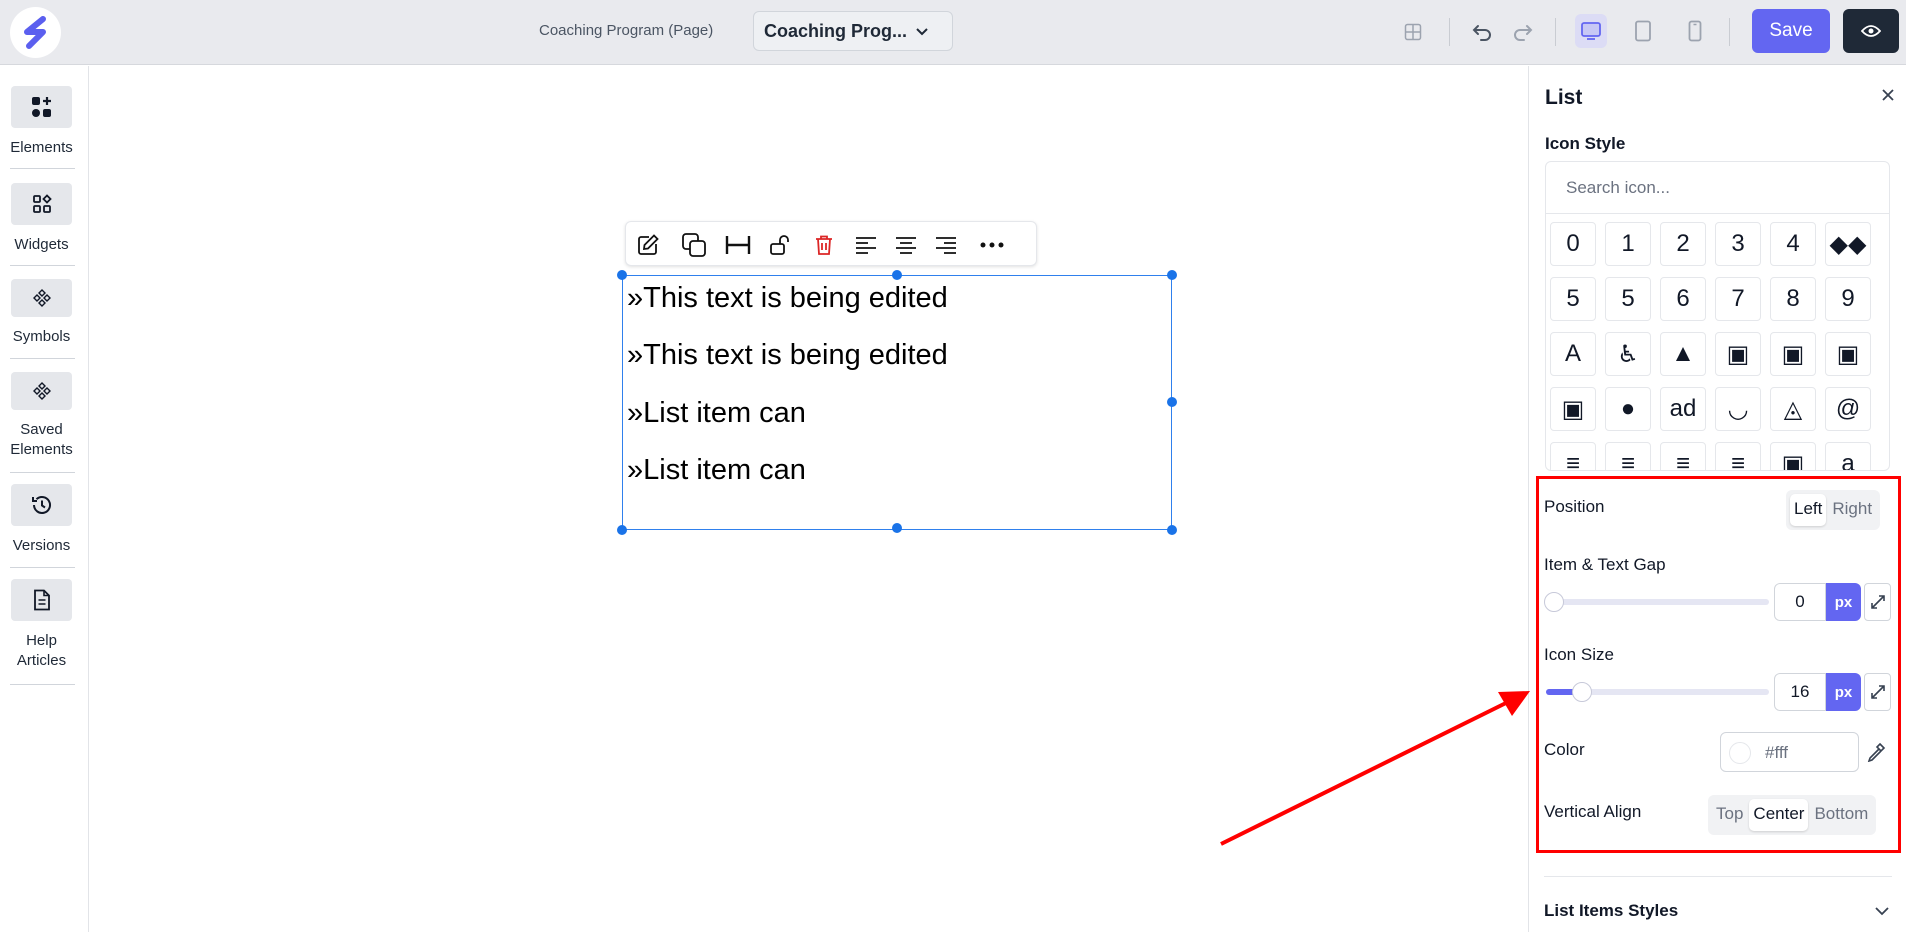 The image size is (1906, 932). Describe the element at coordinates (1793, 409) in the screenshot. I see `icon-option: ◬` at that location.